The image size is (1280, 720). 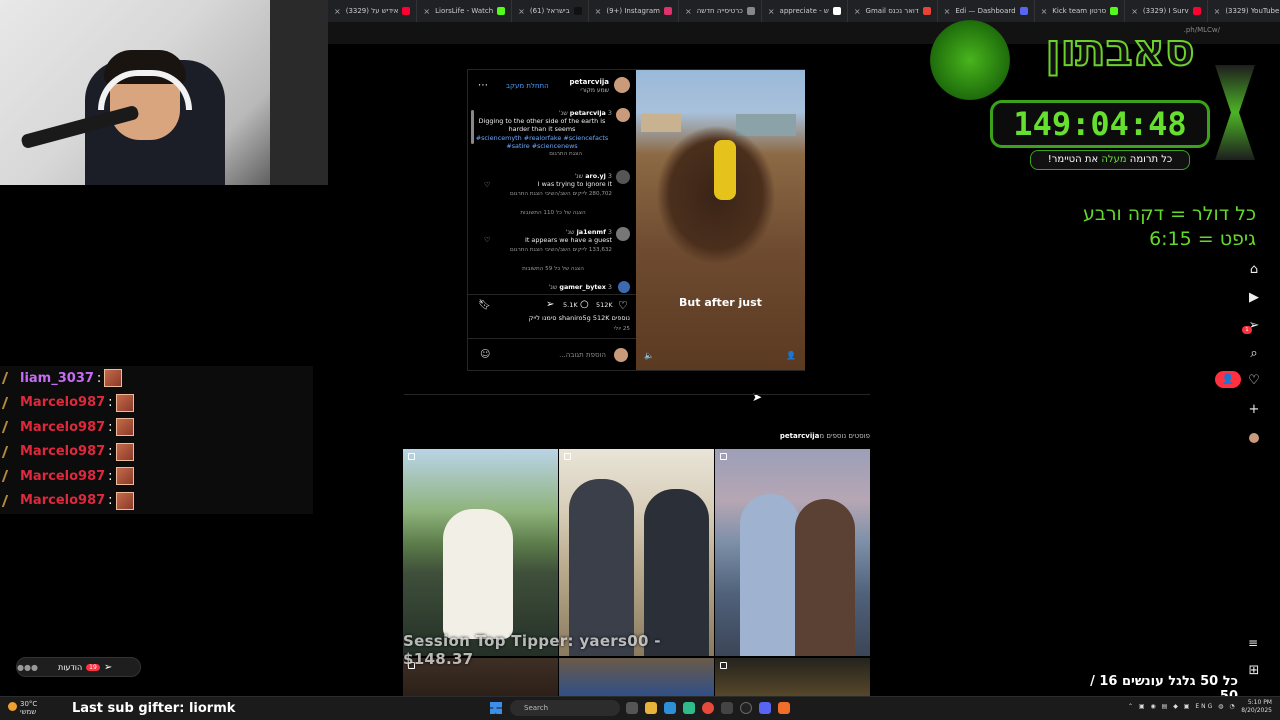 I want to click on notification-pill: 👤, so click(x=1228, y=379).